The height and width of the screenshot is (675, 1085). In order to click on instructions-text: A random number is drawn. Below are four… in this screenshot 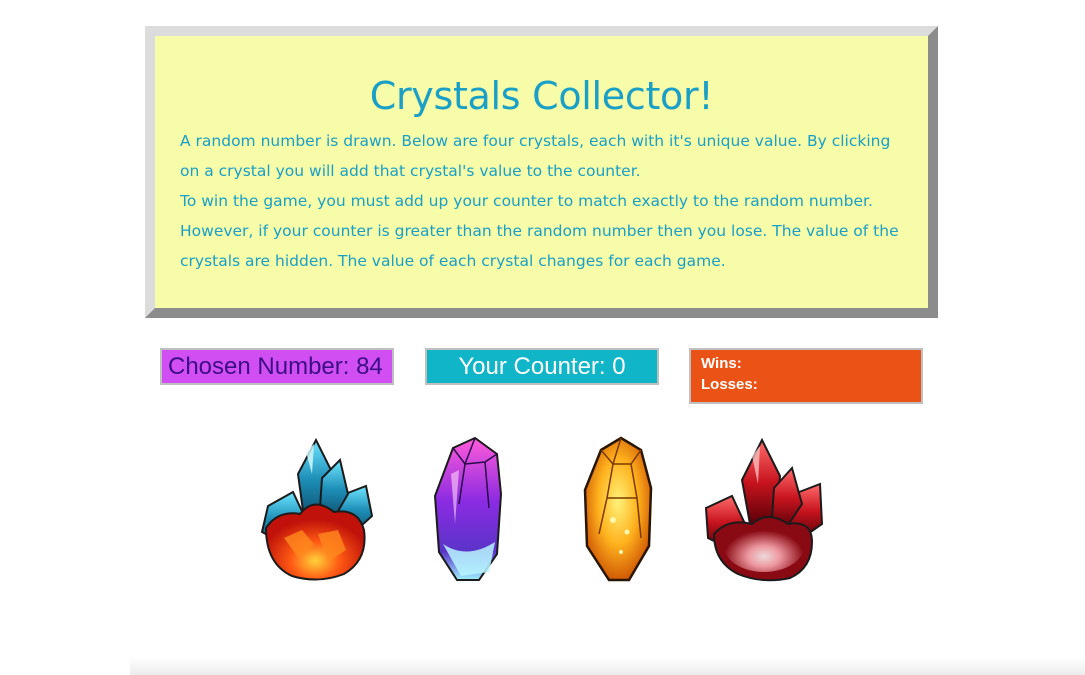, I will do `click(544, 201)`.